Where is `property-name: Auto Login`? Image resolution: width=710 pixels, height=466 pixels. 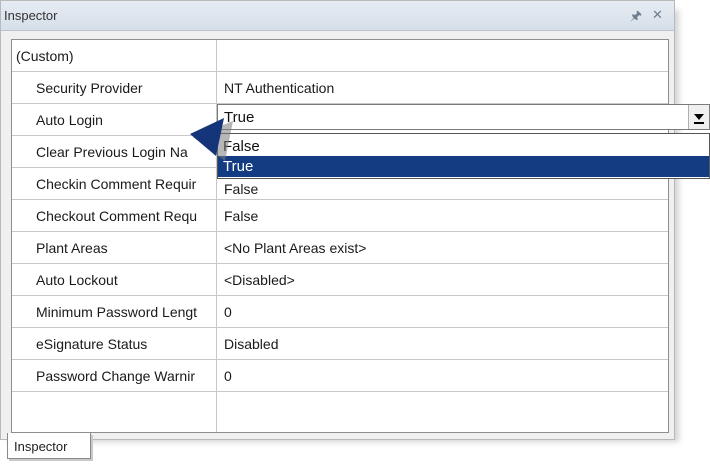 property-name: Auto Login is located at coordinates (69, 120).